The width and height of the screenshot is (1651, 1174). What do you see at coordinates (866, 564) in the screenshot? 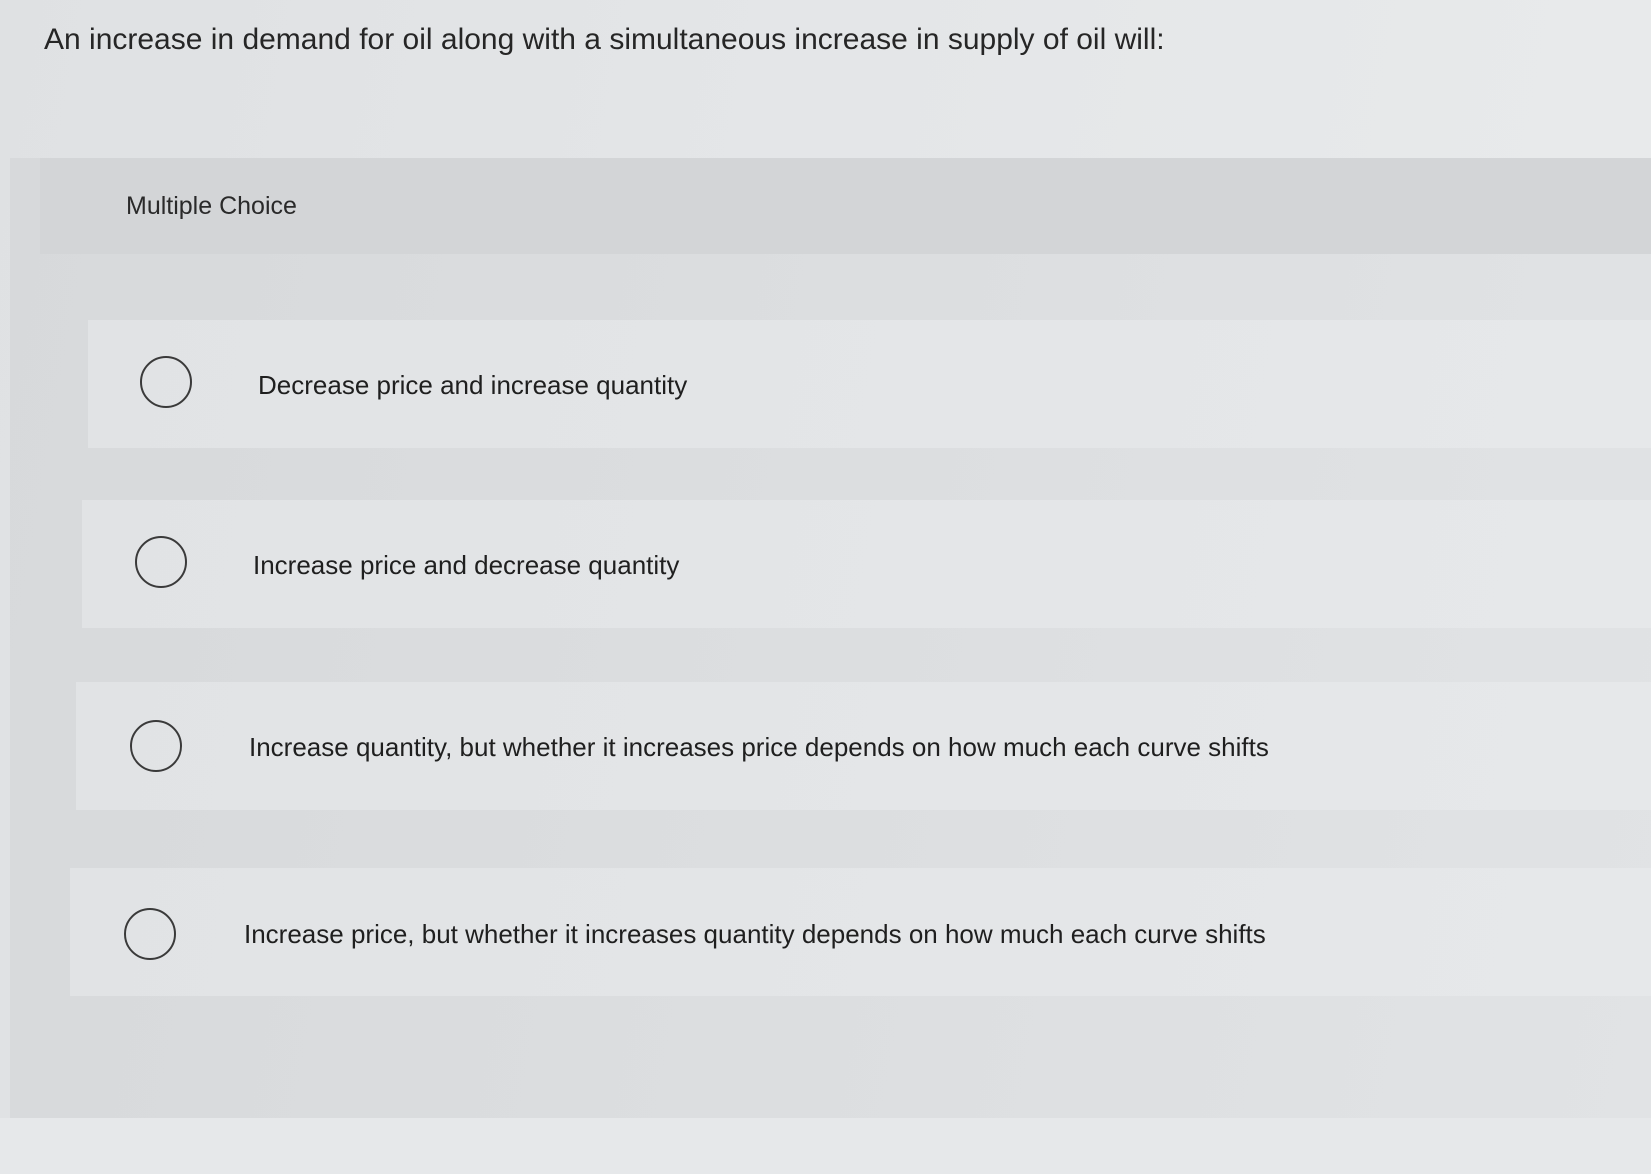
I see `choice-option-2: Increase price and decrease quantity` at bounding box center [866, 564].